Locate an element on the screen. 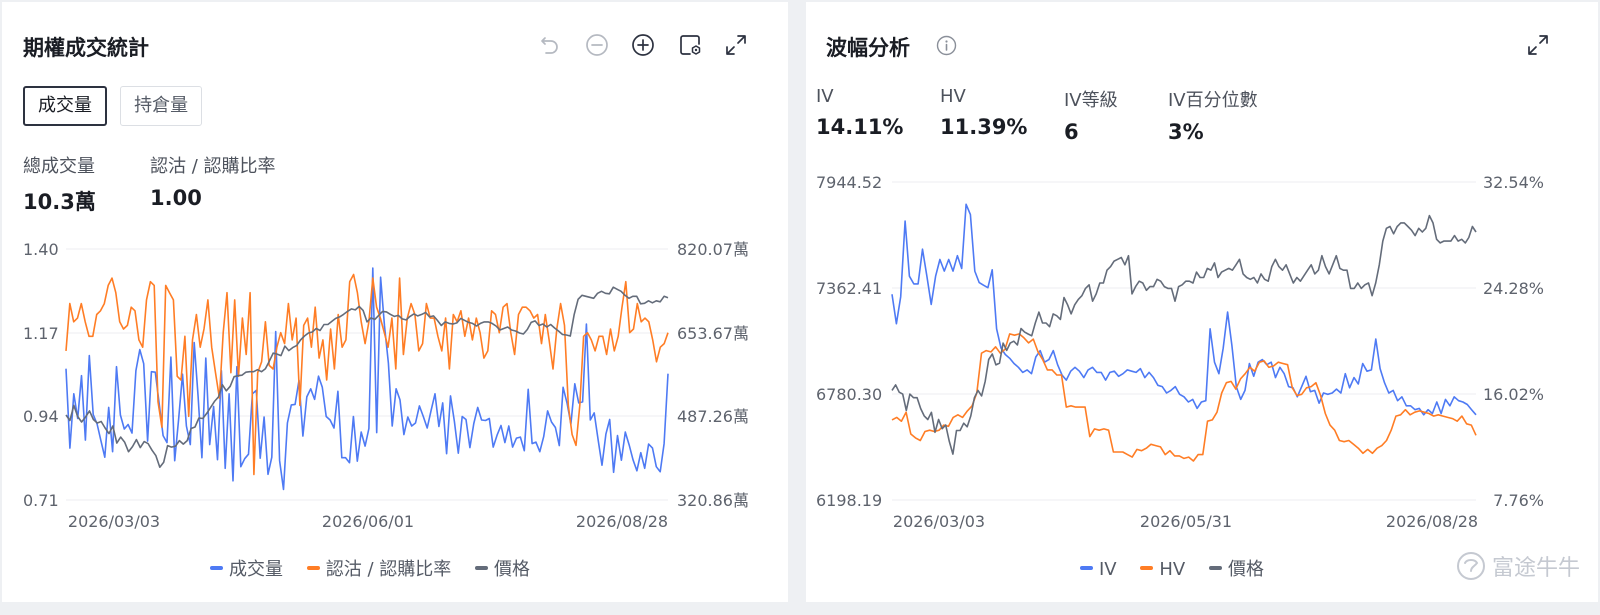 This screenshot has width=1600, height=615. watermark: 富途牛牛 is located at coordinates (1518, 566).